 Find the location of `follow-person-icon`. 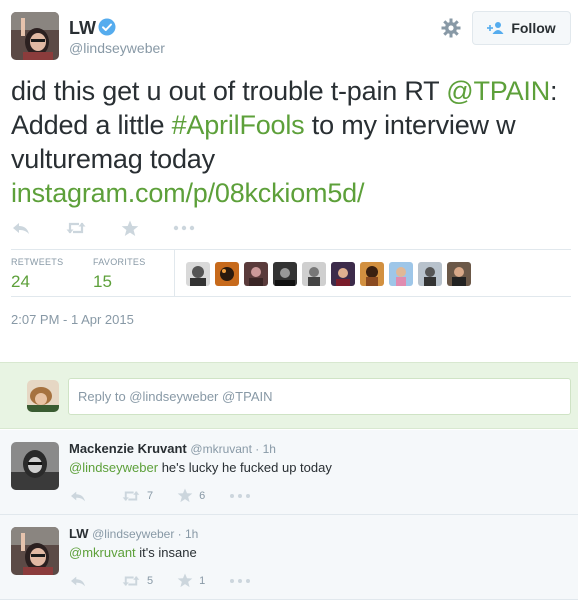

follow-person-icon is located at coordinates (495, 28).